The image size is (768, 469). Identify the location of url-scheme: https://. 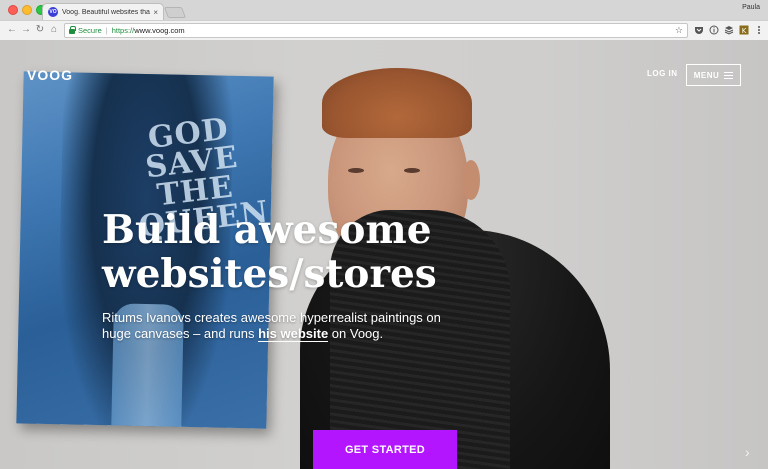
(123, 30).